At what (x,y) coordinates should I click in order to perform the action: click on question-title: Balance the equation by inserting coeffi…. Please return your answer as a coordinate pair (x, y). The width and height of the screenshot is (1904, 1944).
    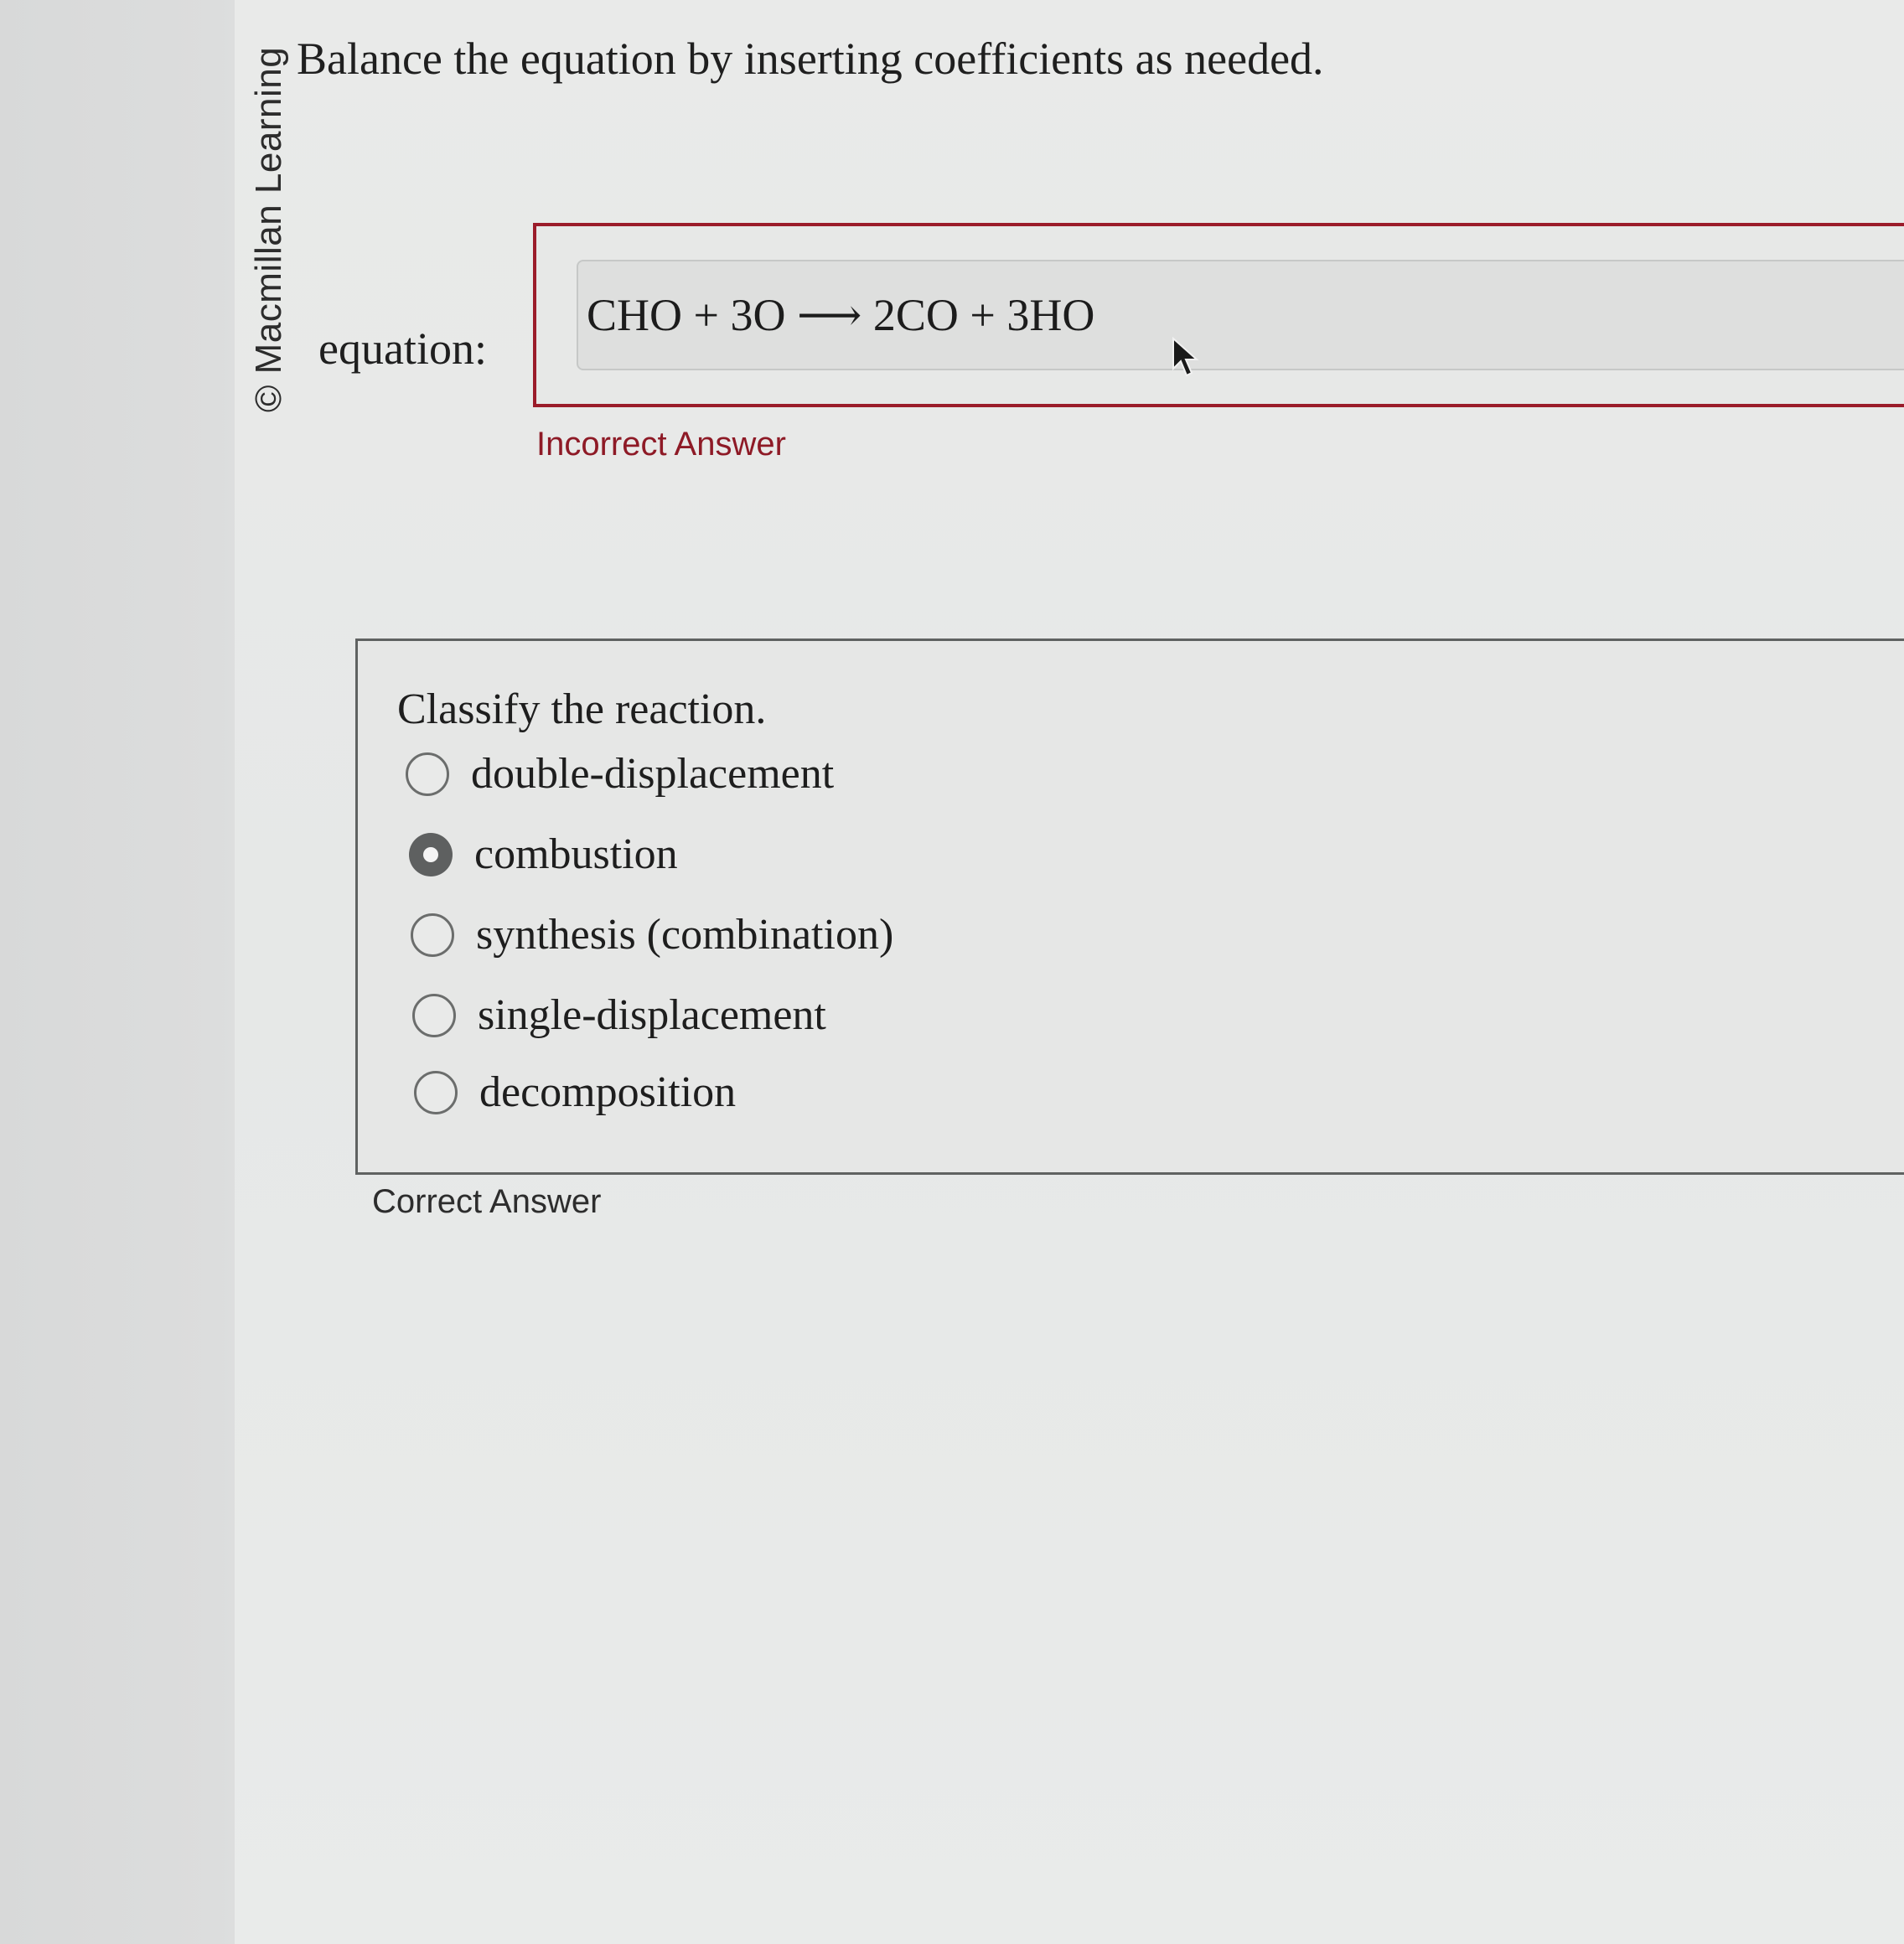
    Looking at the image, I should click on (810, 59).